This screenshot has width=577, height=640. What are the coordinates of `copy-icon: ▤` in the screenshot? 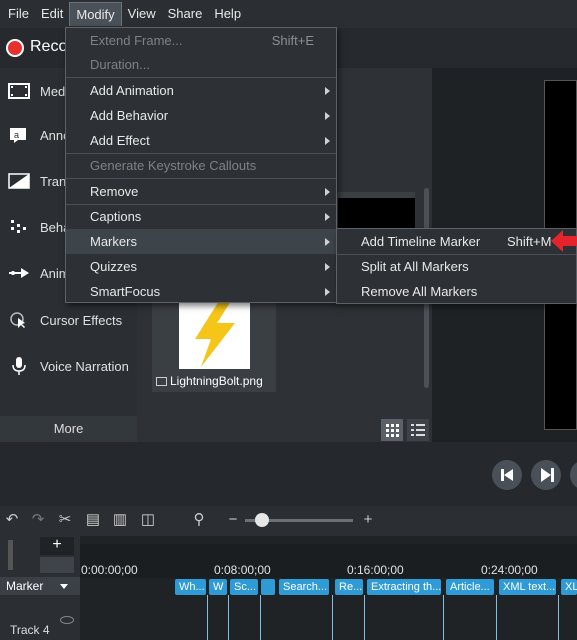 It's located at (93, 520).